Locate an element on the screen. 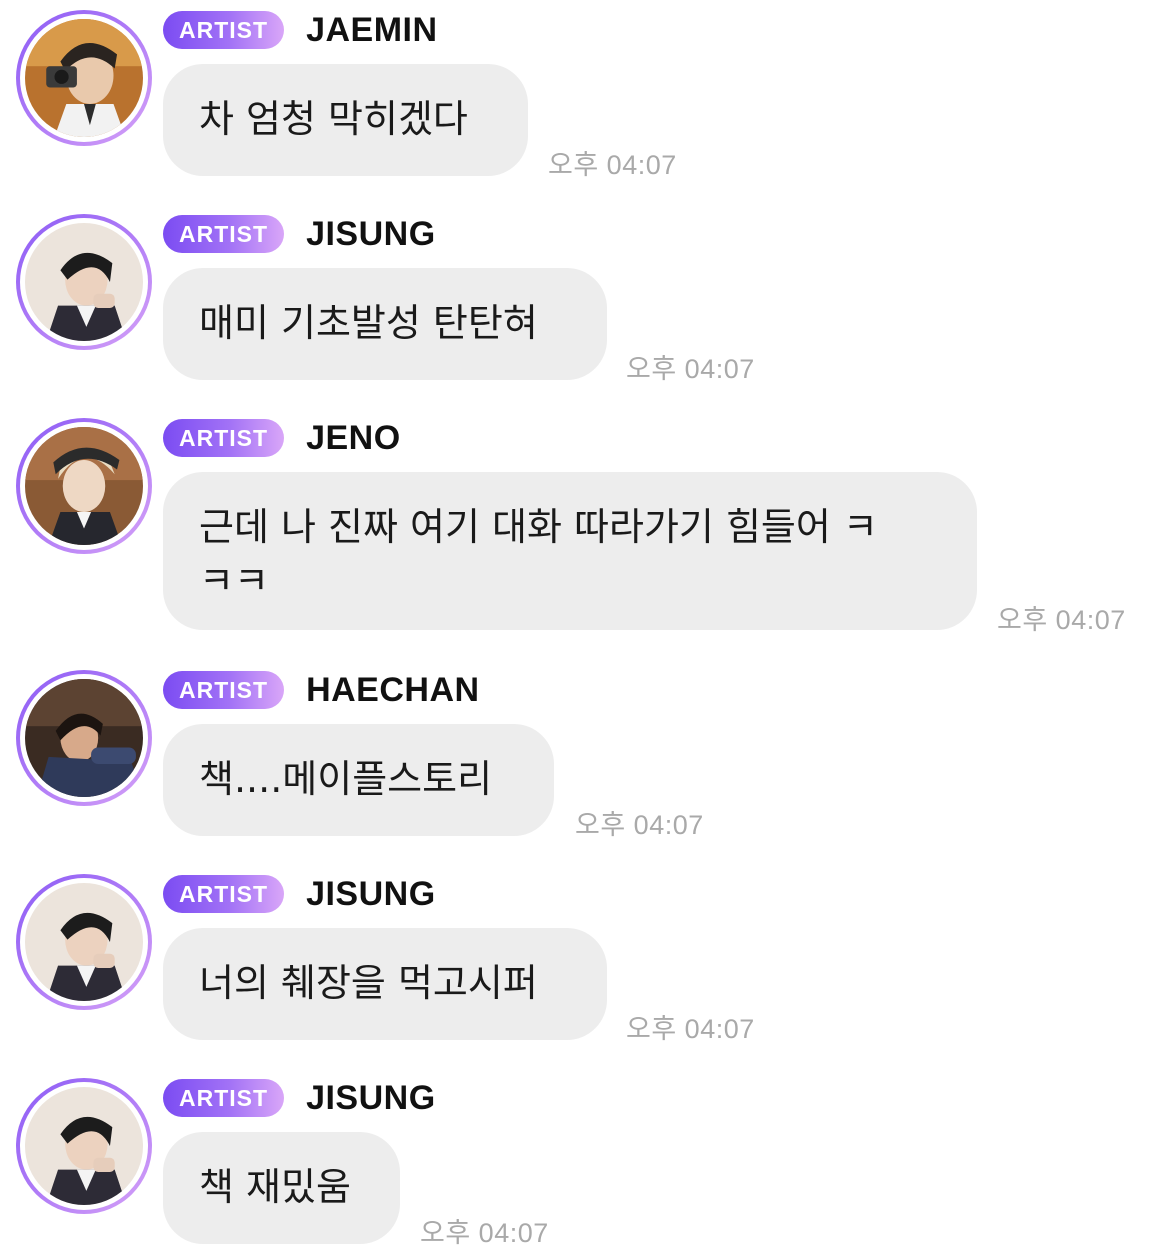 This screenshot has height=1250, width=1170. sender-name: JAEMIN is located at coordinates (372, 29).